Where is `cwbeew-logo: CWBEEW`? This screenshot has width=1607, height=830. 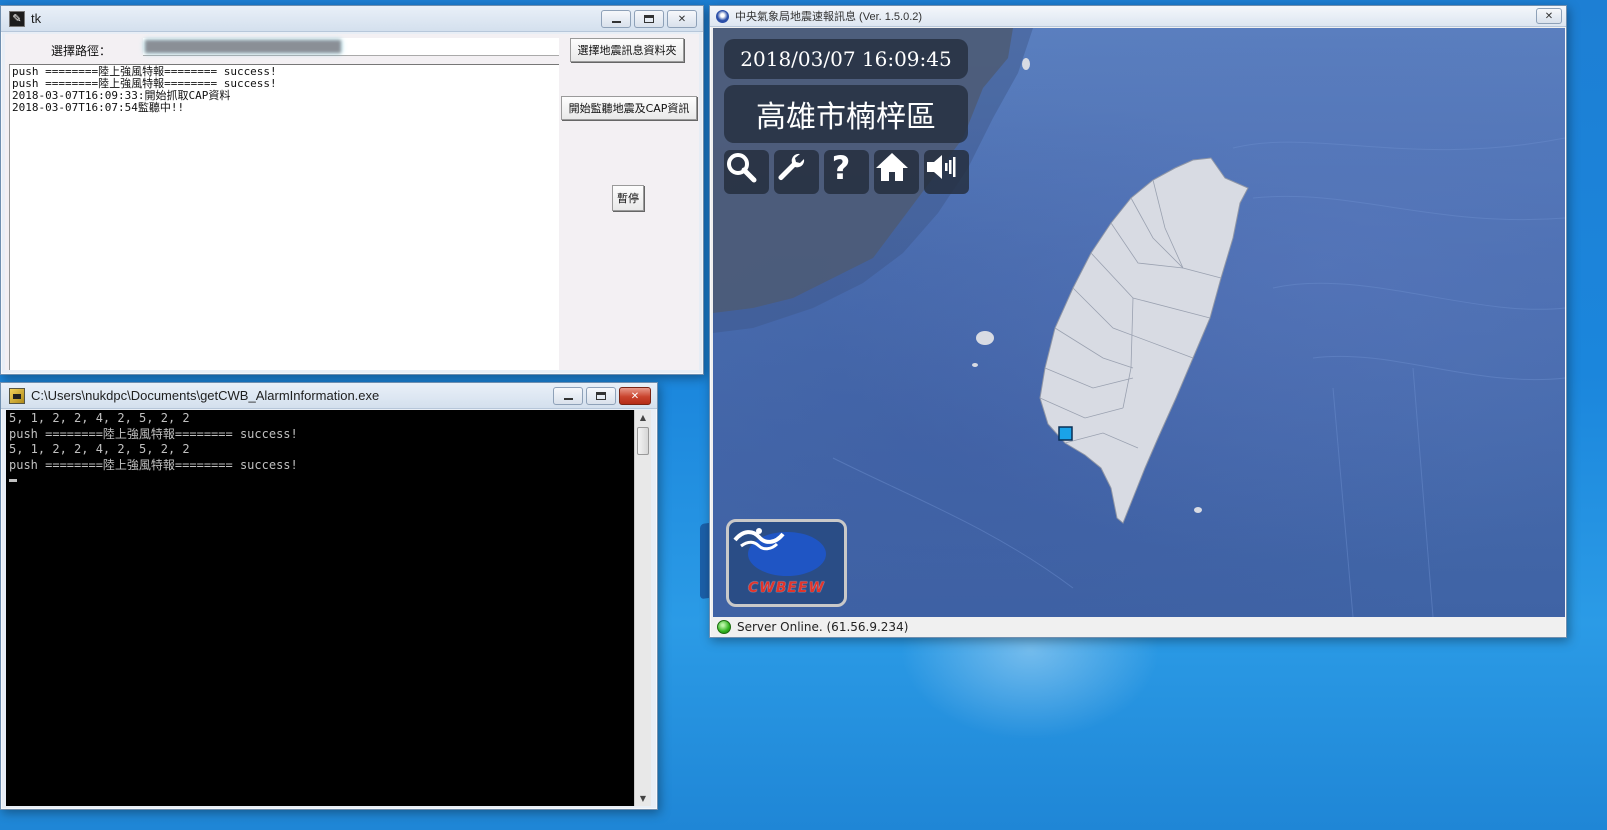 cwbeew-logo: CWBEEW is located at coordinates (786, 563).